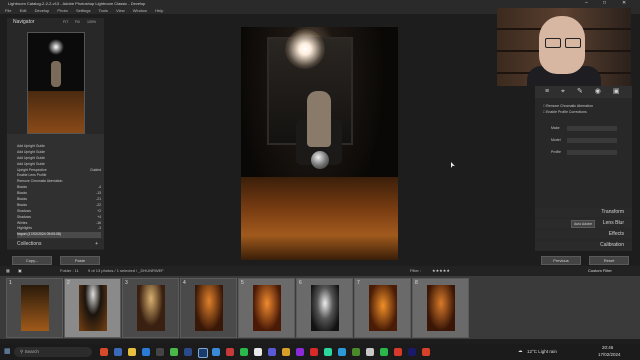 The image size is (640, 360). I want to click on menu-settings: Settings, so click(83, 10).